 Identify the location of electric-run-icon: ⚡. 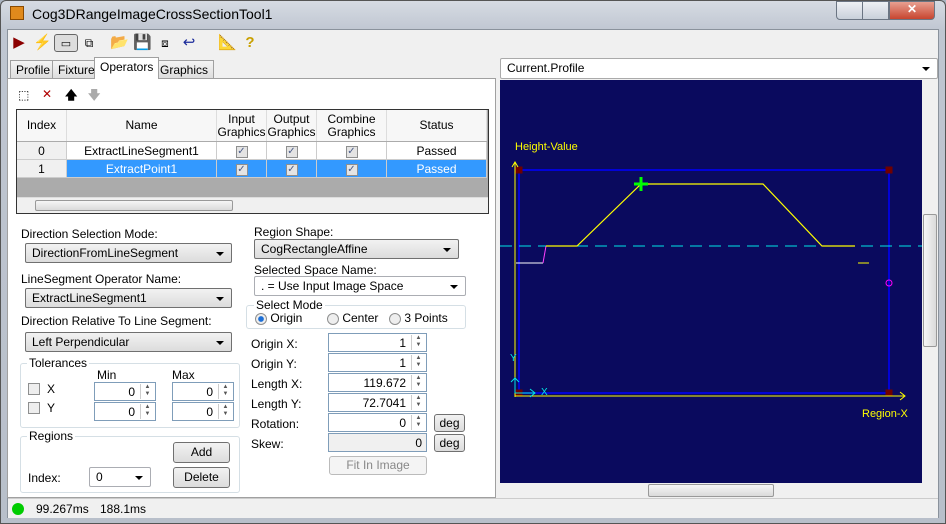
(42, 43).